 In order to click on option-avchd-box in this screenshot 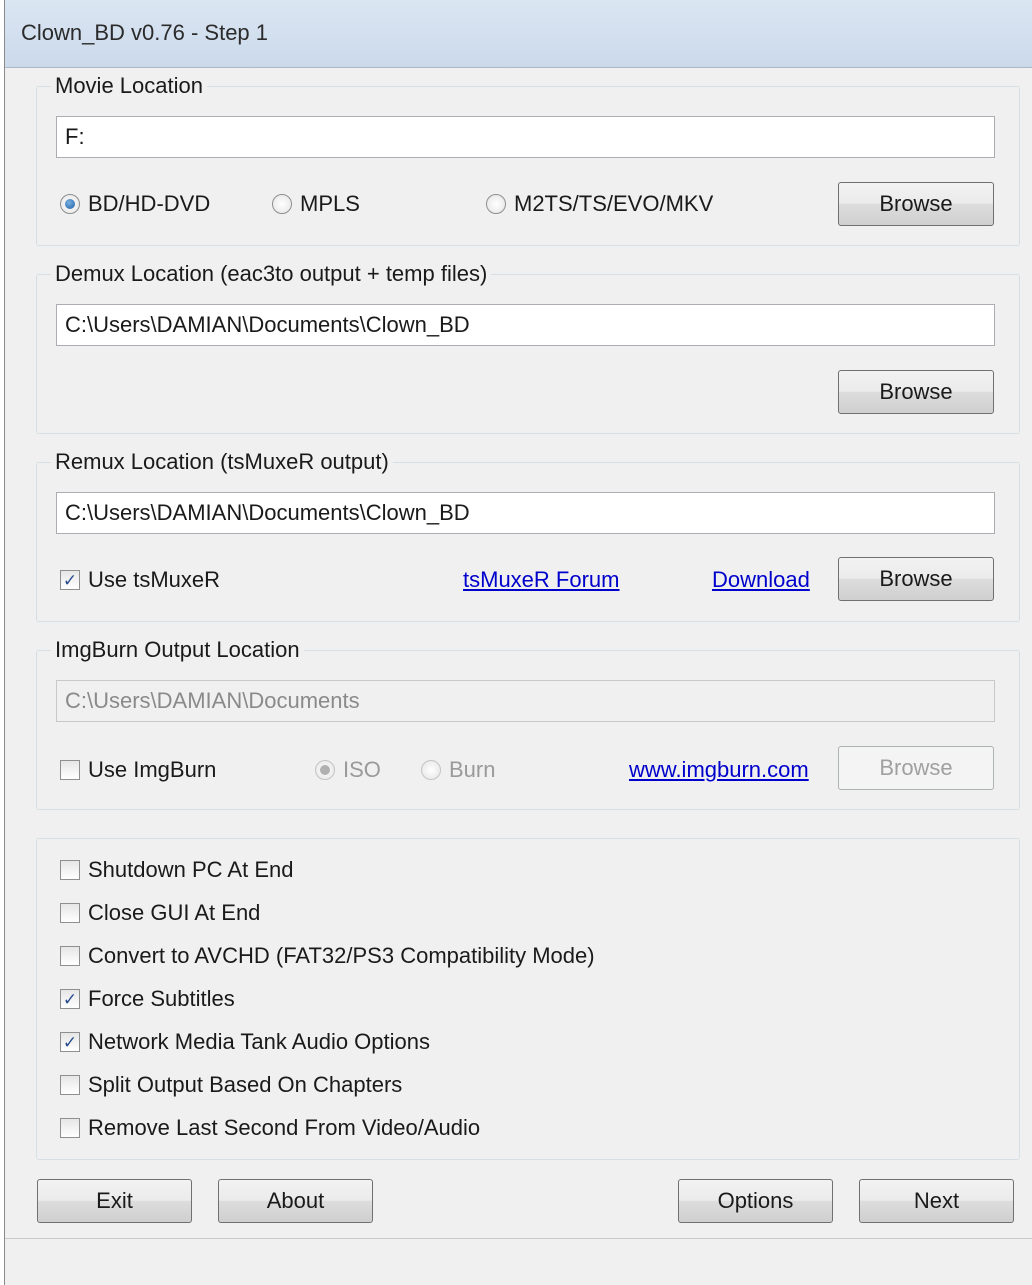, I will do `click(70, 956)`.